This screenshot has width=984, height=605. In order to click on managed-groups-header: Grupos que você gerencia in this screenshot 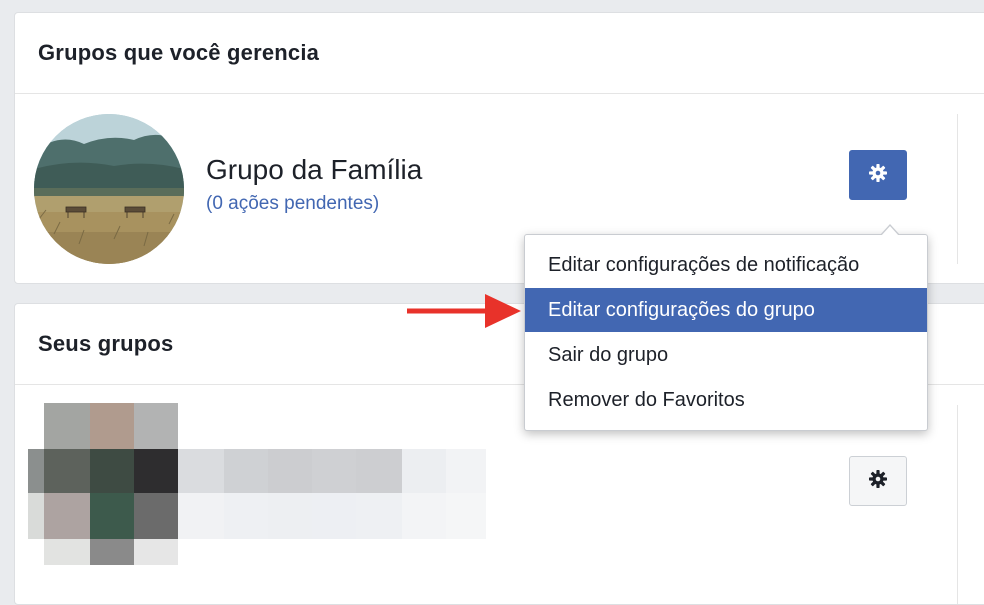, I will do `click(499, 53)`.